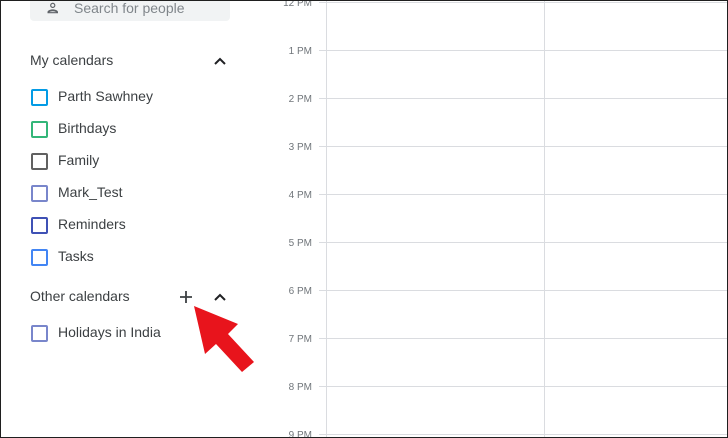 This screenshot has width=728, height=438. I want to click on people-icon, so click(52, 8).